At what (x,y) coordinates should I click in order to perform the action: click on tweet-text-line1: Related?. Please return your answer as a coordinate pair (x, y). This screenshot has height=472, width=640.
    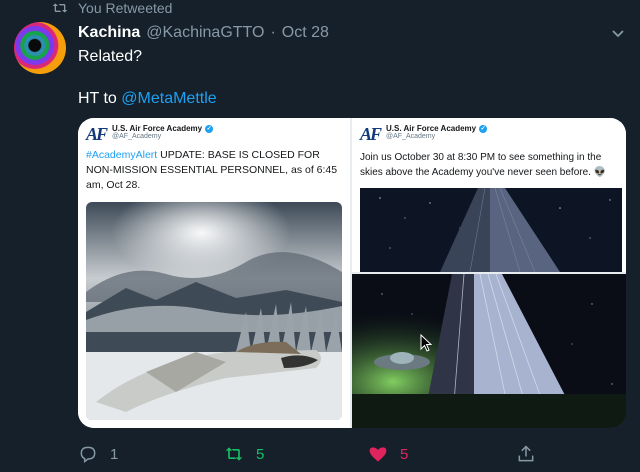
    Looking at the image, I should click on (110, 56).